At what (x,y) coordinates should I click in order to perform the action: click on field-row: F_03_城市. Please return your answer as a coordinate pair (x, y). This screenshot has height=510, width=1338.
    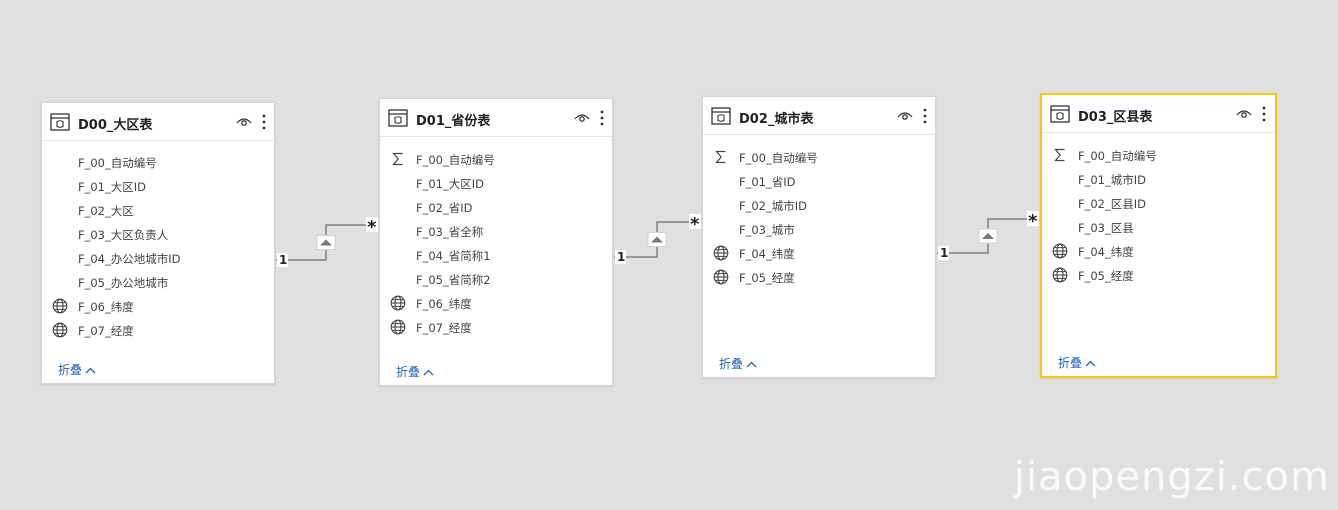
    Looking at the image, I should click on (819, 229).